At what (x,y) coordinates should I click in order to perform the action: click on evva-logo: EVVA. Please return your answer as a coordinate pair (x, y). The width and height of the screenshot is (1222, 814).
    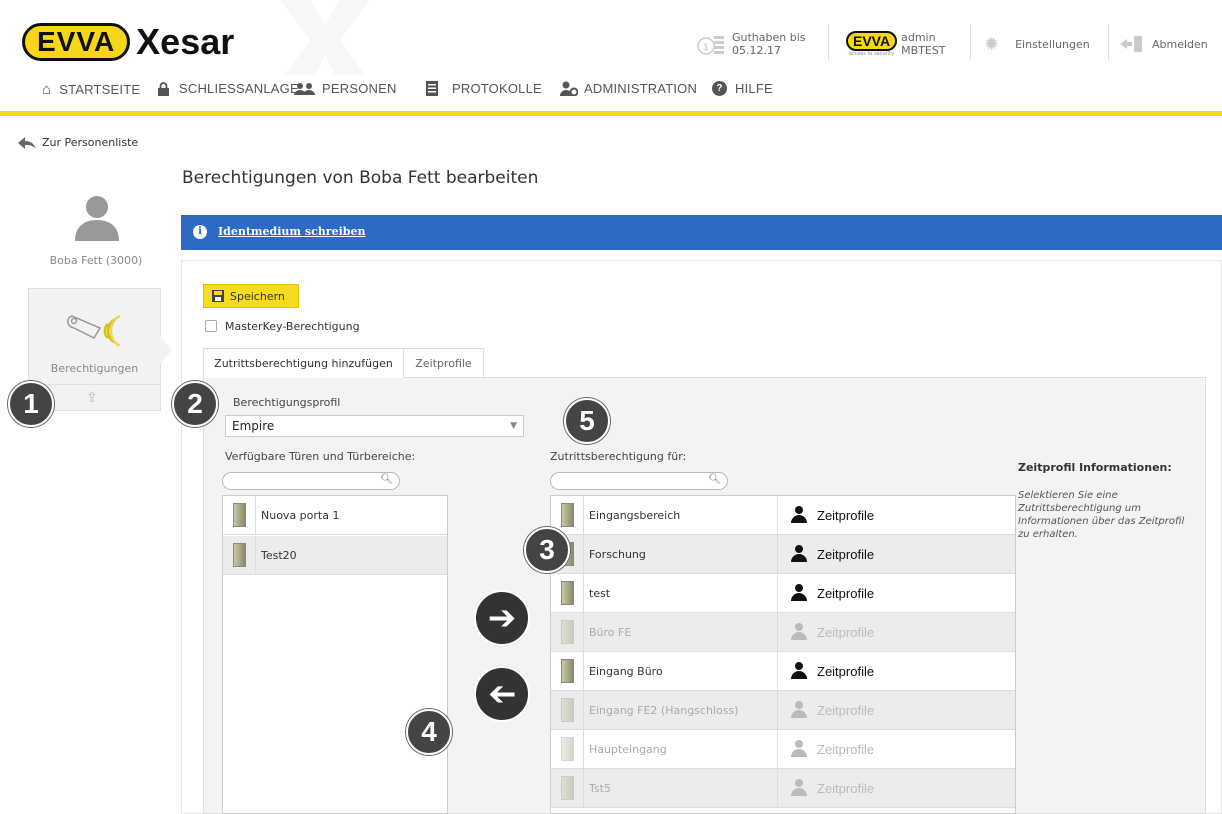
    Looking at the image, I should click on (76, 42).